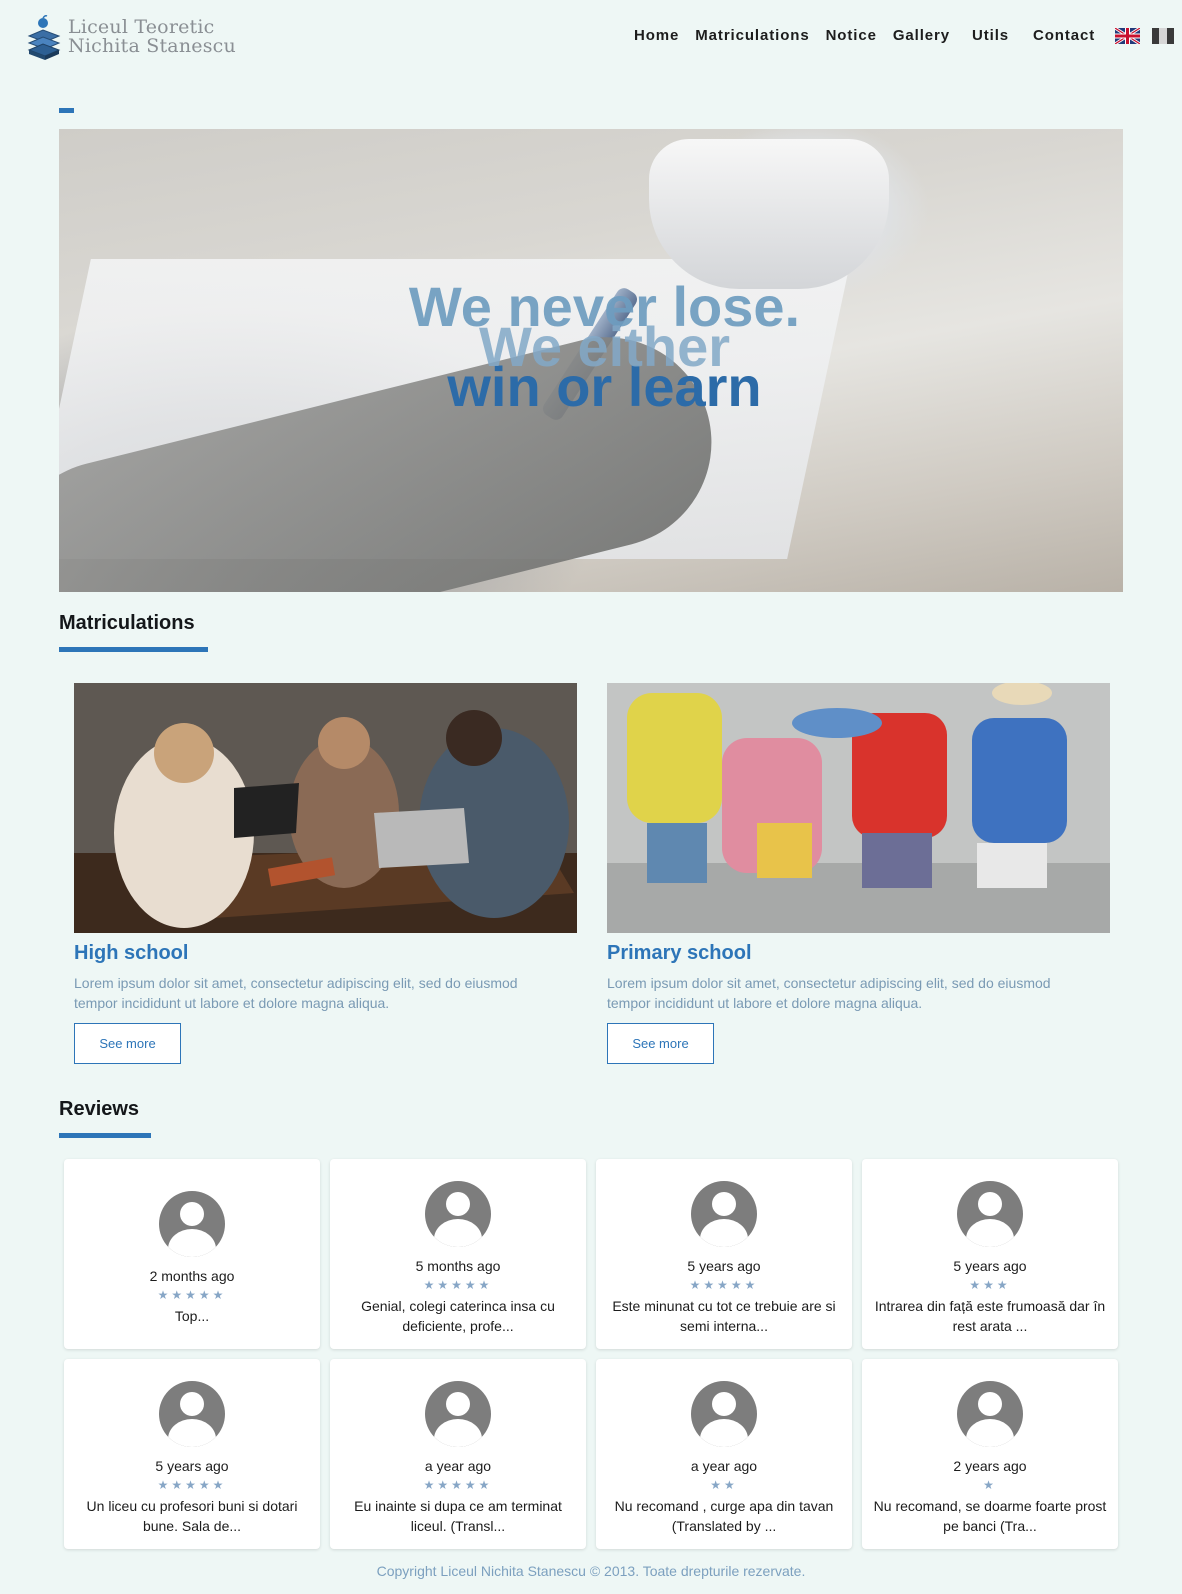 This screenshot has width=1182, height=1594. I want to click on nav-gallery: Gallery, so click(921, 35).